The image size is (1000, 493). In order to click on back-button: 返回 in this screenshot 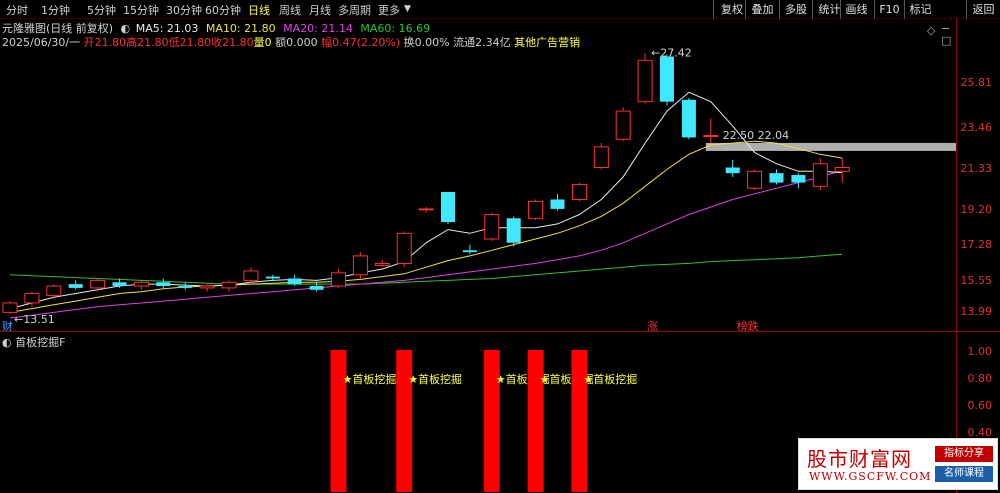, I will do `click(983, 9)`.